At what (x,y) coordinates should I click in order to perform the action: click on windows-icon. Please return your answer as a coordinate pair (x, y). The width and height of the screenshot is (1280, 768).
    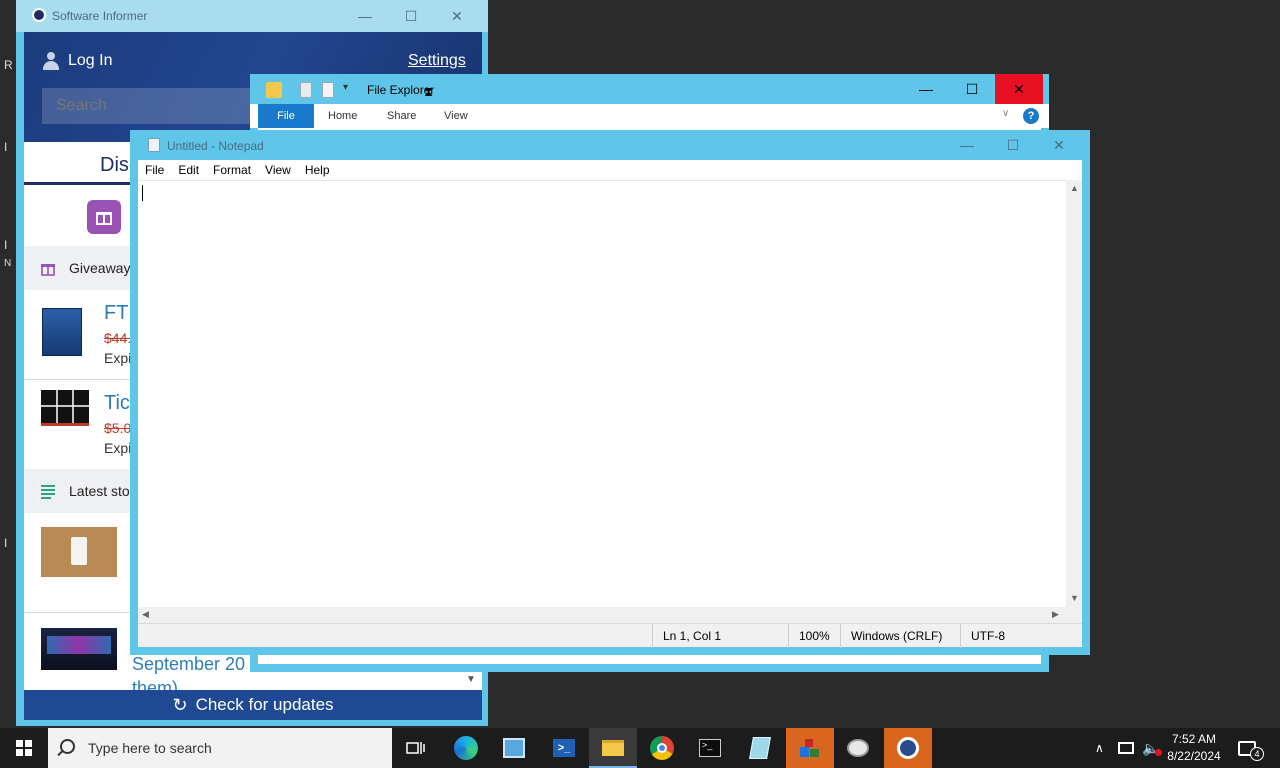
    Looking at the image, I should click on (24, 748).